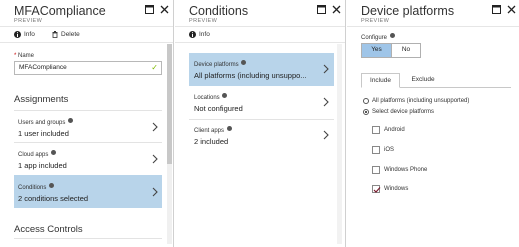 Image resolution: width=519 pixels, height=247 pixels. I want to click on blade-header: MFACompliance PREVIEW, so click(86, 13).